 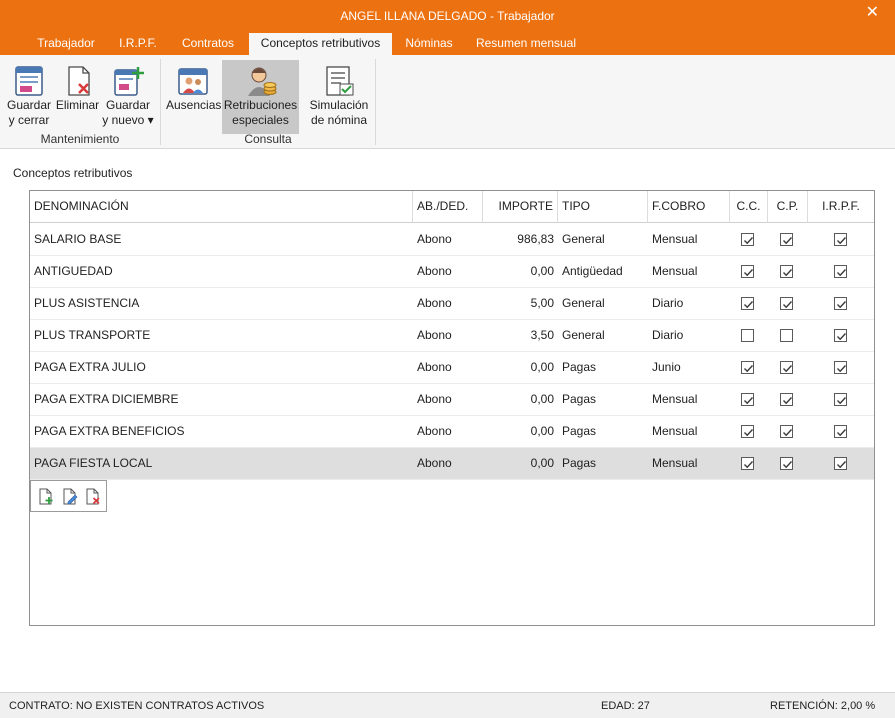 What do you see at coordinates (221, 207) in the screenshot?
I see `col-denominacion: DENOMINACIÓN` at bounding box center [221, 207].